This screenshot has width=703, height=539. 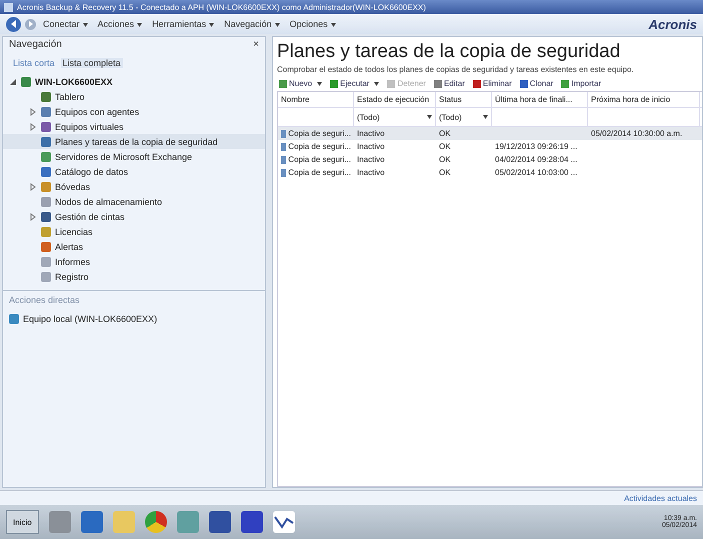 I want to click on chart-icon, so click(x=283, y=522).